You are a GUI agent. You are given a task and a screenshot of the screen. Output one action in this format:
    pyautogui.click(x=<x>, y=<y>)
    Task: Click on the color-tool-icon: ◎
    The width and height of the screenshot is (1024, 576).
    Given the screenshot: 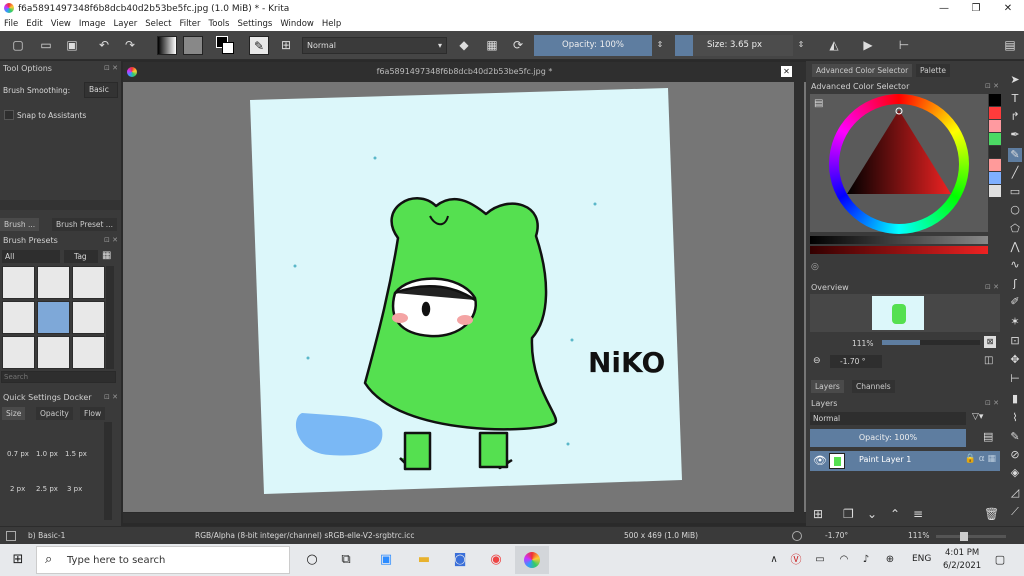 What is the action you would take?
    pyautogui.click(x=815, y=267)
    